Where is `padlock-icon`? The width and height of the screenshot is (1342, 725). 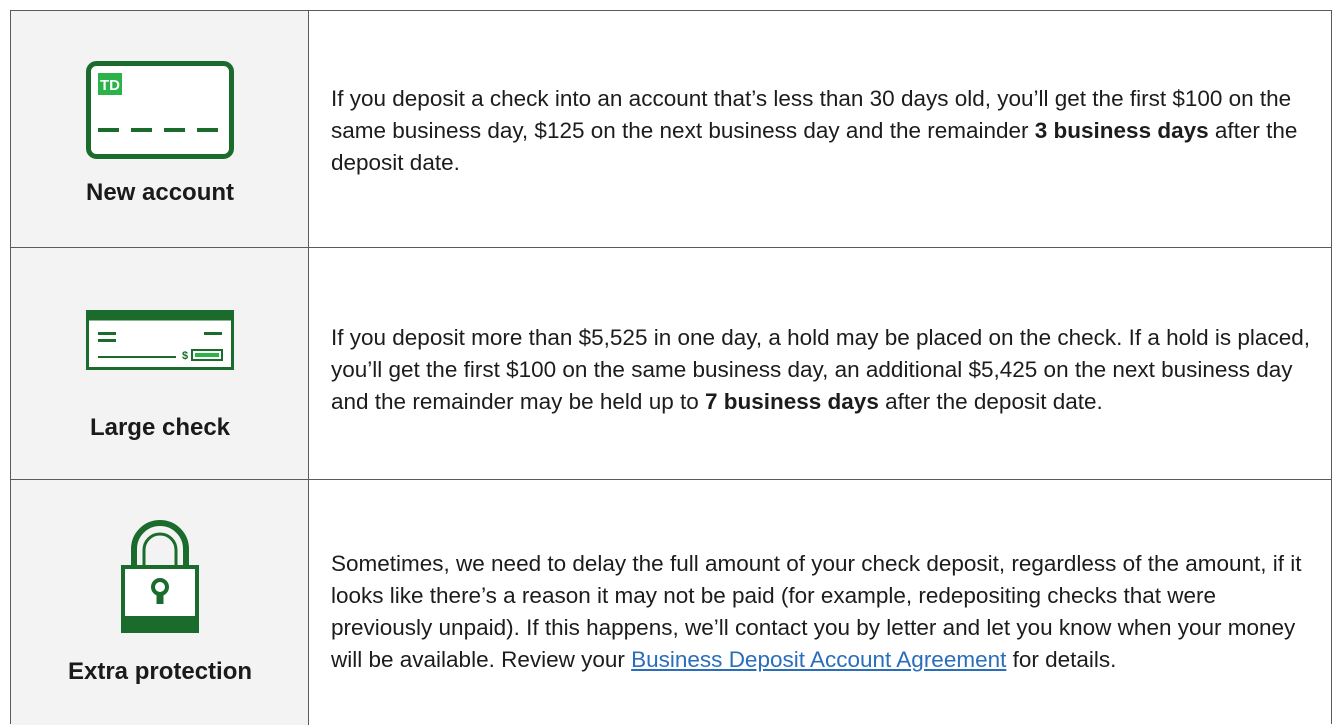
padlock-icon is located at coordinates (160, 576).